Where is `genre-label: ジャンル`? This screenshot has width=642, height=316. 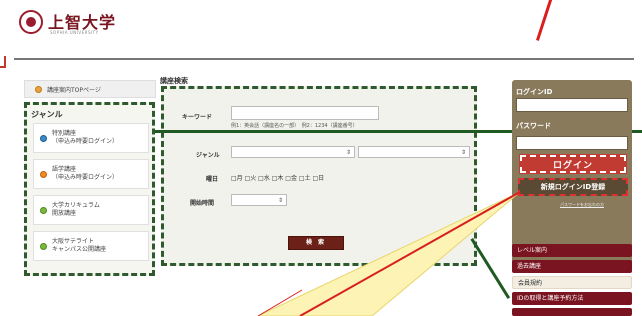 genre-label: ジャンル is located at coordinates (208, 155).